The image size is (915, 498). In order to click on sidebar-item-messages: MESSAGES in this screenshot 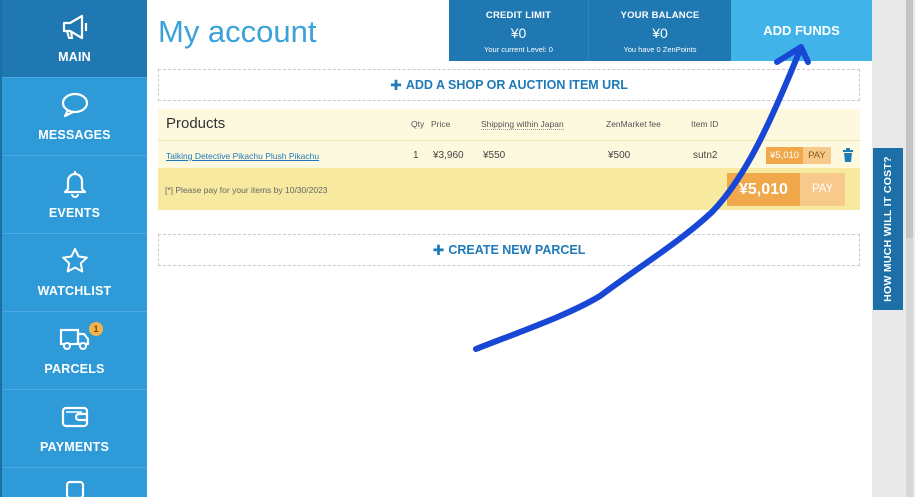, I will do `click(74, 117)`.